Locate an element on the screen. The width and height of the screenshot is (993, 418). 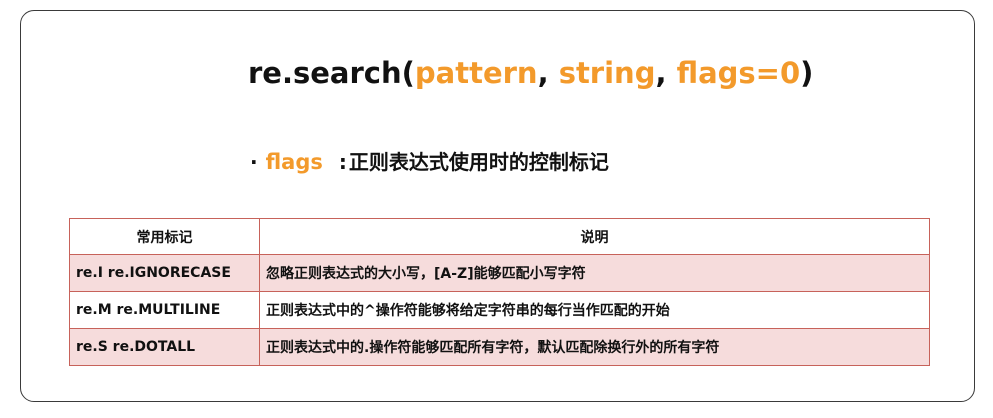
close-paren: ) is located at coordinates (807, 73).